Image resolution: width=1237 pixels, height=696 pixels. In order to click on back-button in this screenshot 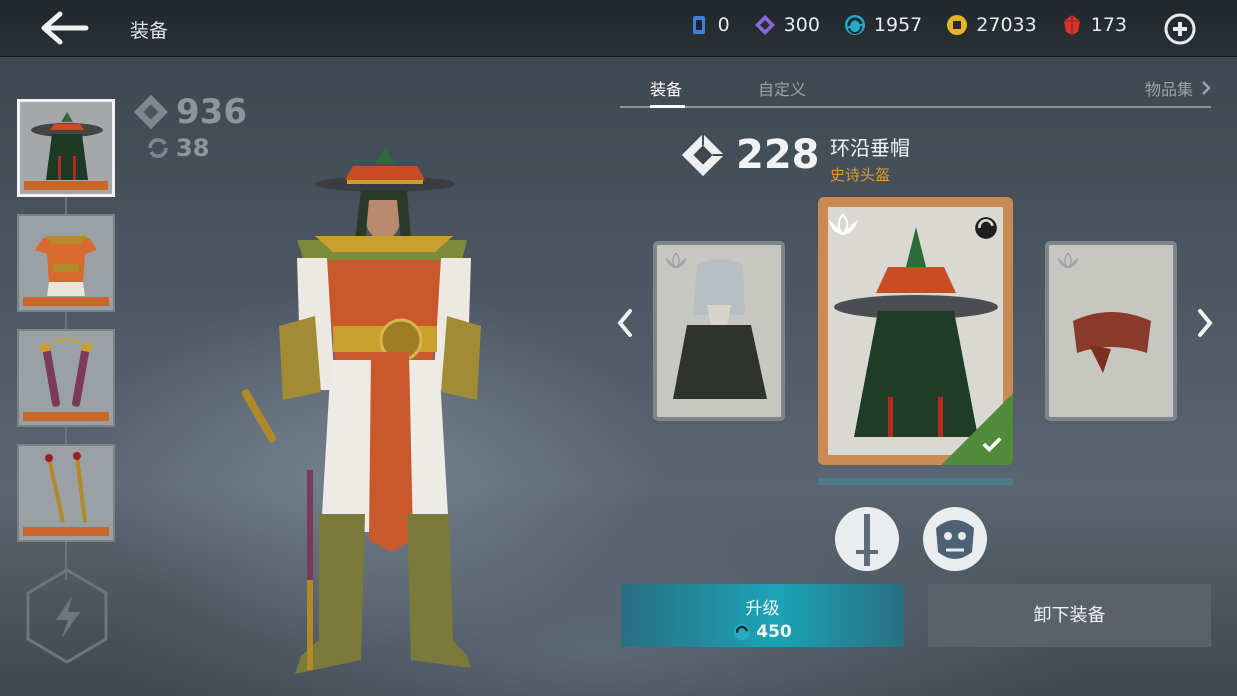, I will do `click(65, 28)`.